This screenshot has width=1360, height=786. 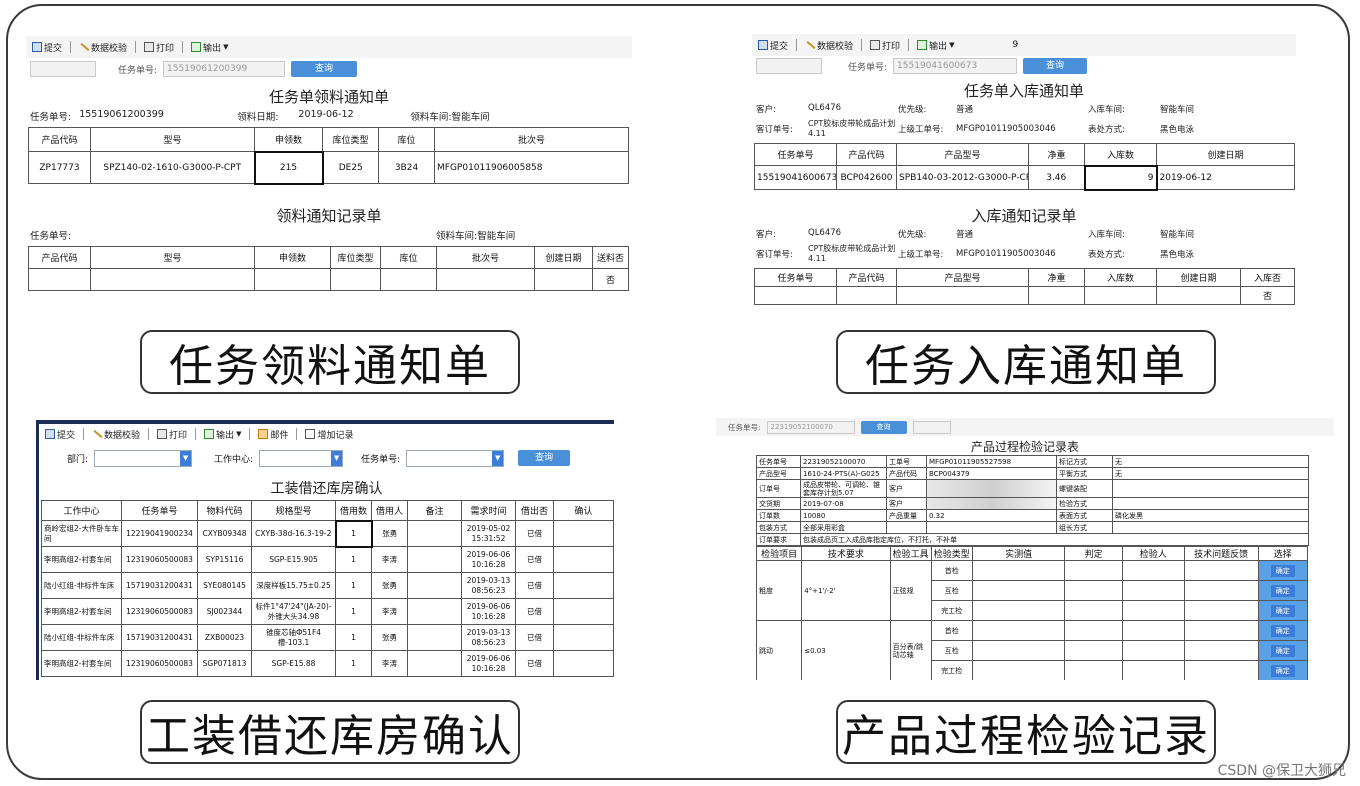 What do you see at coordinates (455, 458) in the screenshot?
I see `task-select: ▼` at bounding box center [455, 458].